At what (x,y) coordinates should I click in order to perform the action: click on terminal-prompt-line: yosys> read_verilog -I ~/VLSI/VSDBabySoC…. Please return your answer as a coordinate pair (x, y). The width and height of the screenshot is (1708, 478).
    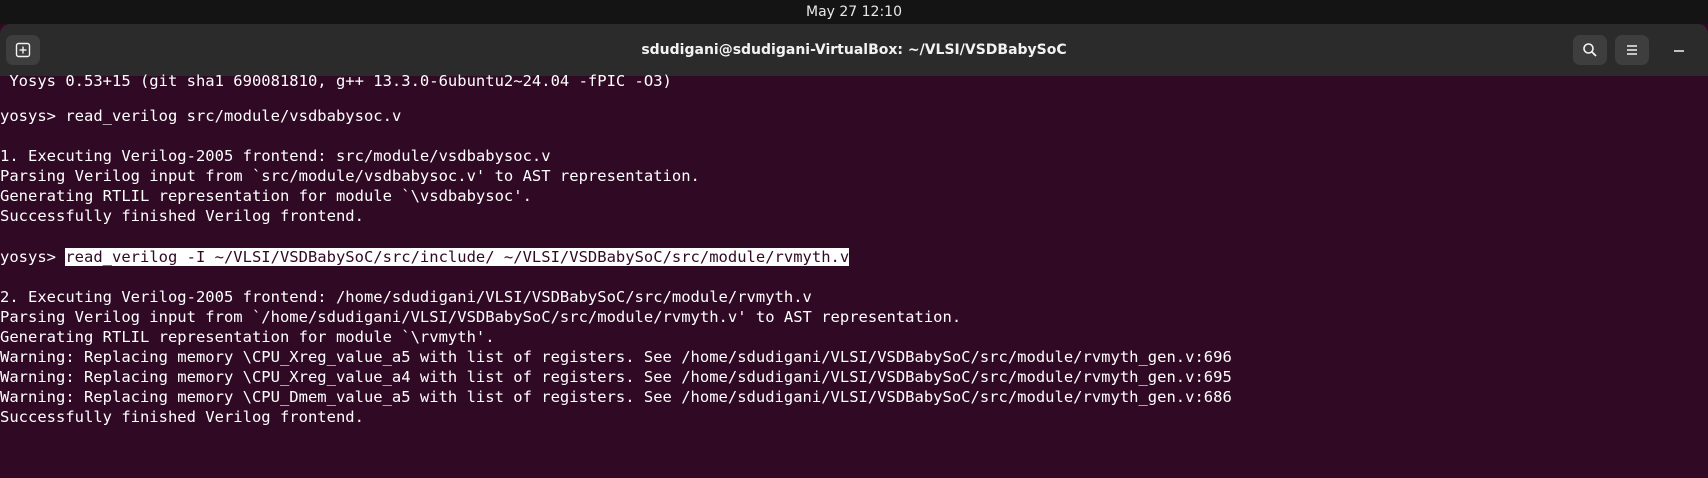
    Looking at the image, I should click on (425, 257).